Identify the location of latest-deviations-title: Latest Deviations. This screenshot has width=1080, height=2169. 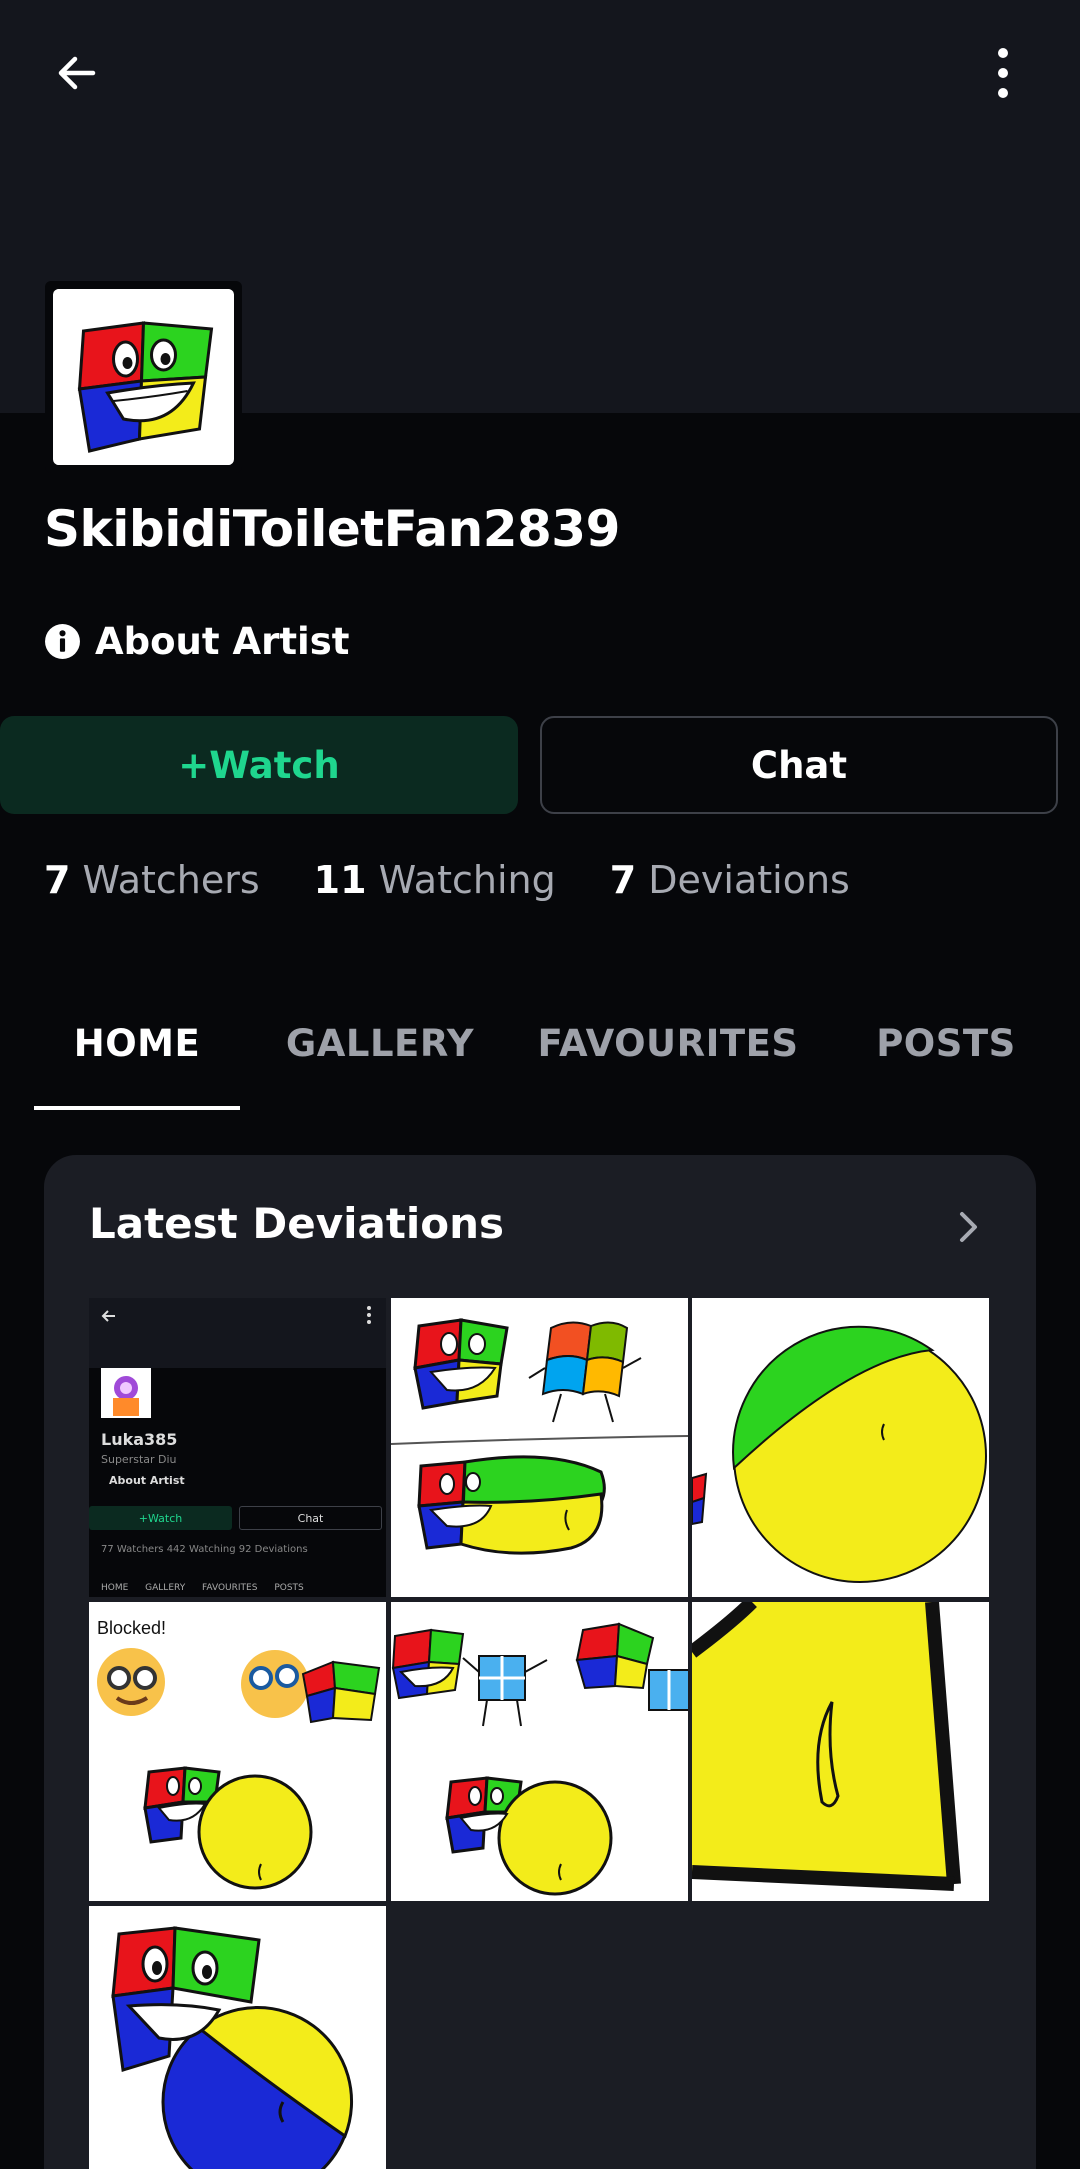
(297, 1223).